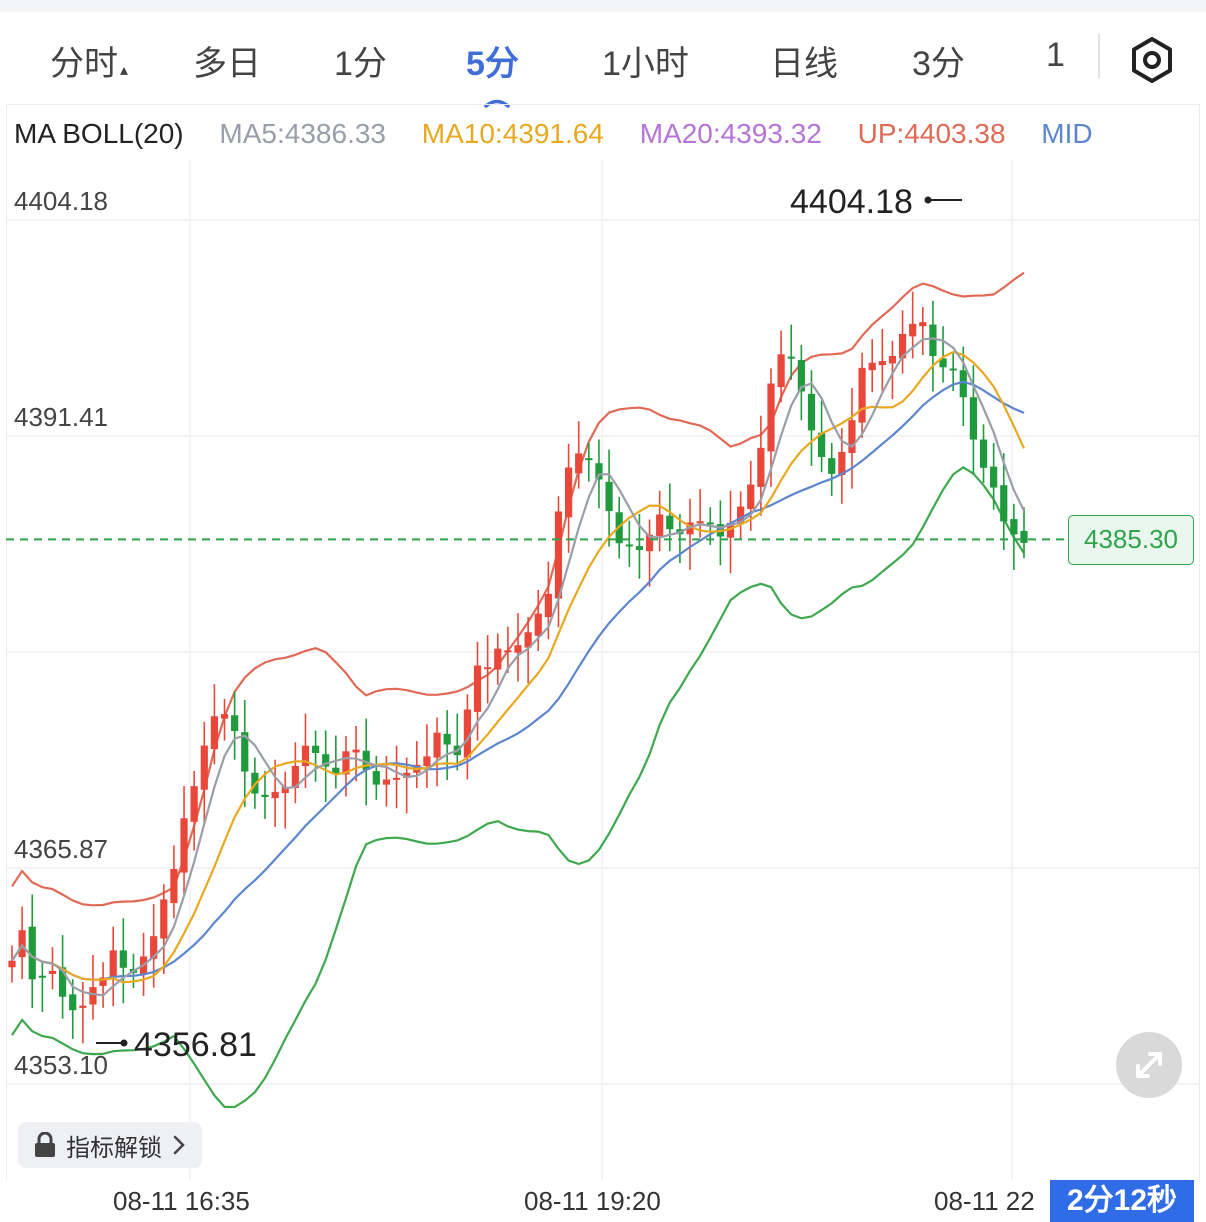  I want to click on chevron-right-icon, so click(179, 1145).